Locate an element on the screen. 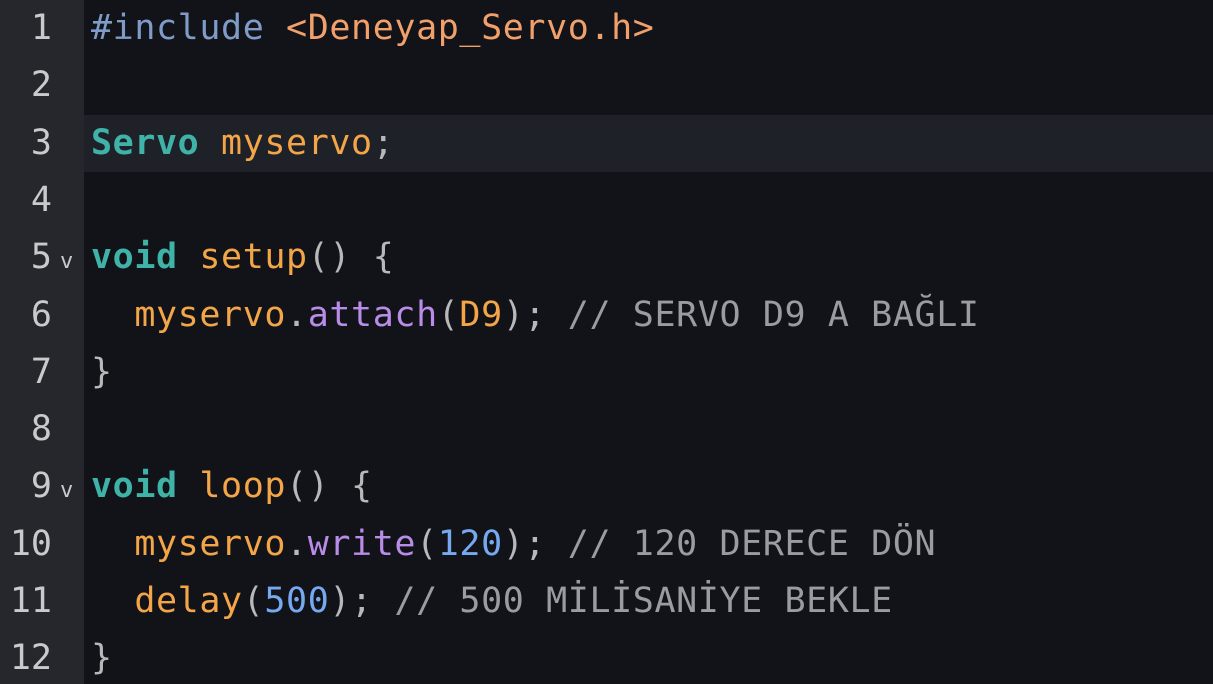 The image size is (1213, 684). code-line: 5 v void setup() { is located at coordinates (606, 257).